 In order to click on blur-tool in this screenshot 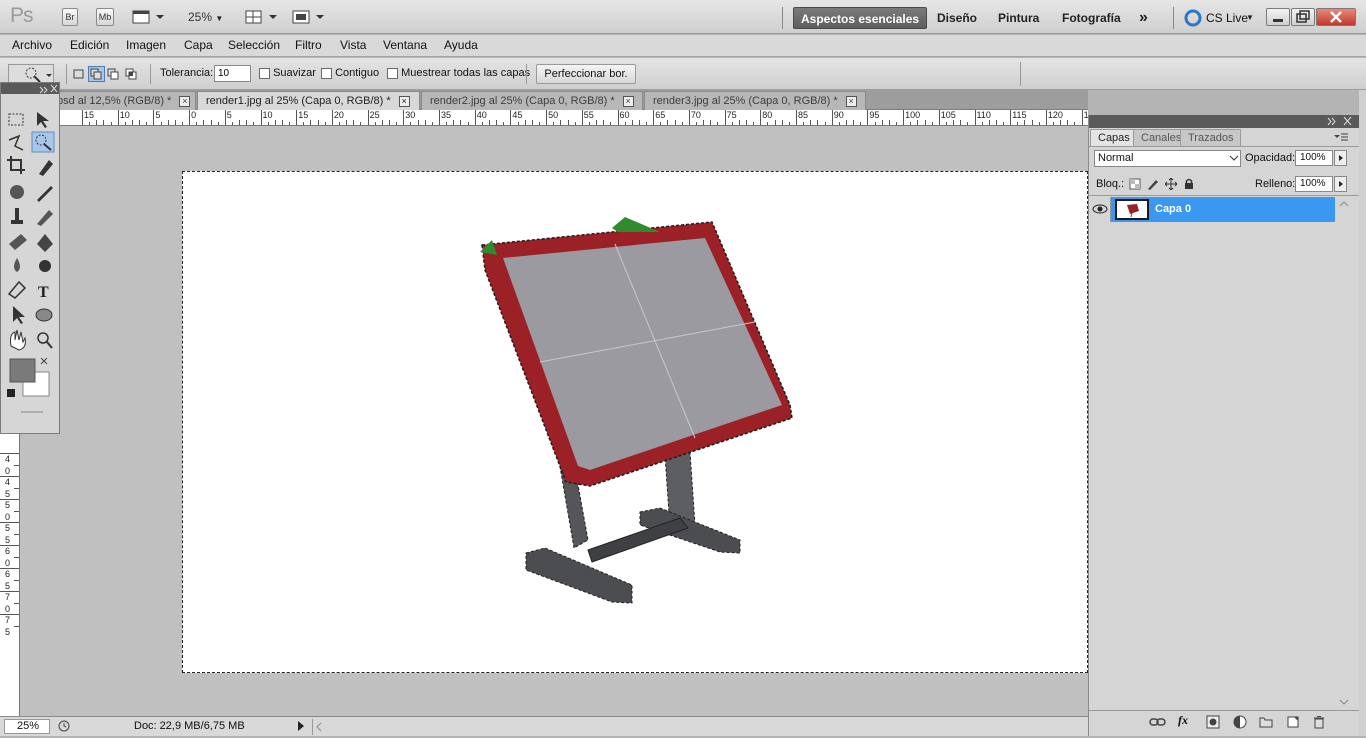, I will do `click(17, 265)`.